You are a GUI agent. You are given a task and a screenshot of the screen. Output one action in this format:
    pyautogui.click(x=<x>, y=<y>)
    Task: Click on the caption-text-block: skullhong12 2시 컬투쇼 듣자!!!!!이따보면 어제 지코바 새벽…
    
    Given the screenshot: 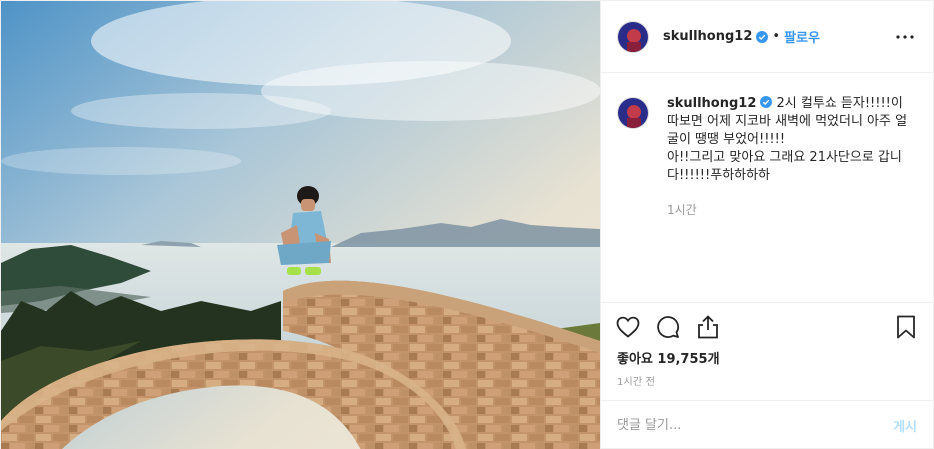 What is the action you would take?
    pyautogui.click(x=789, y=157)
    